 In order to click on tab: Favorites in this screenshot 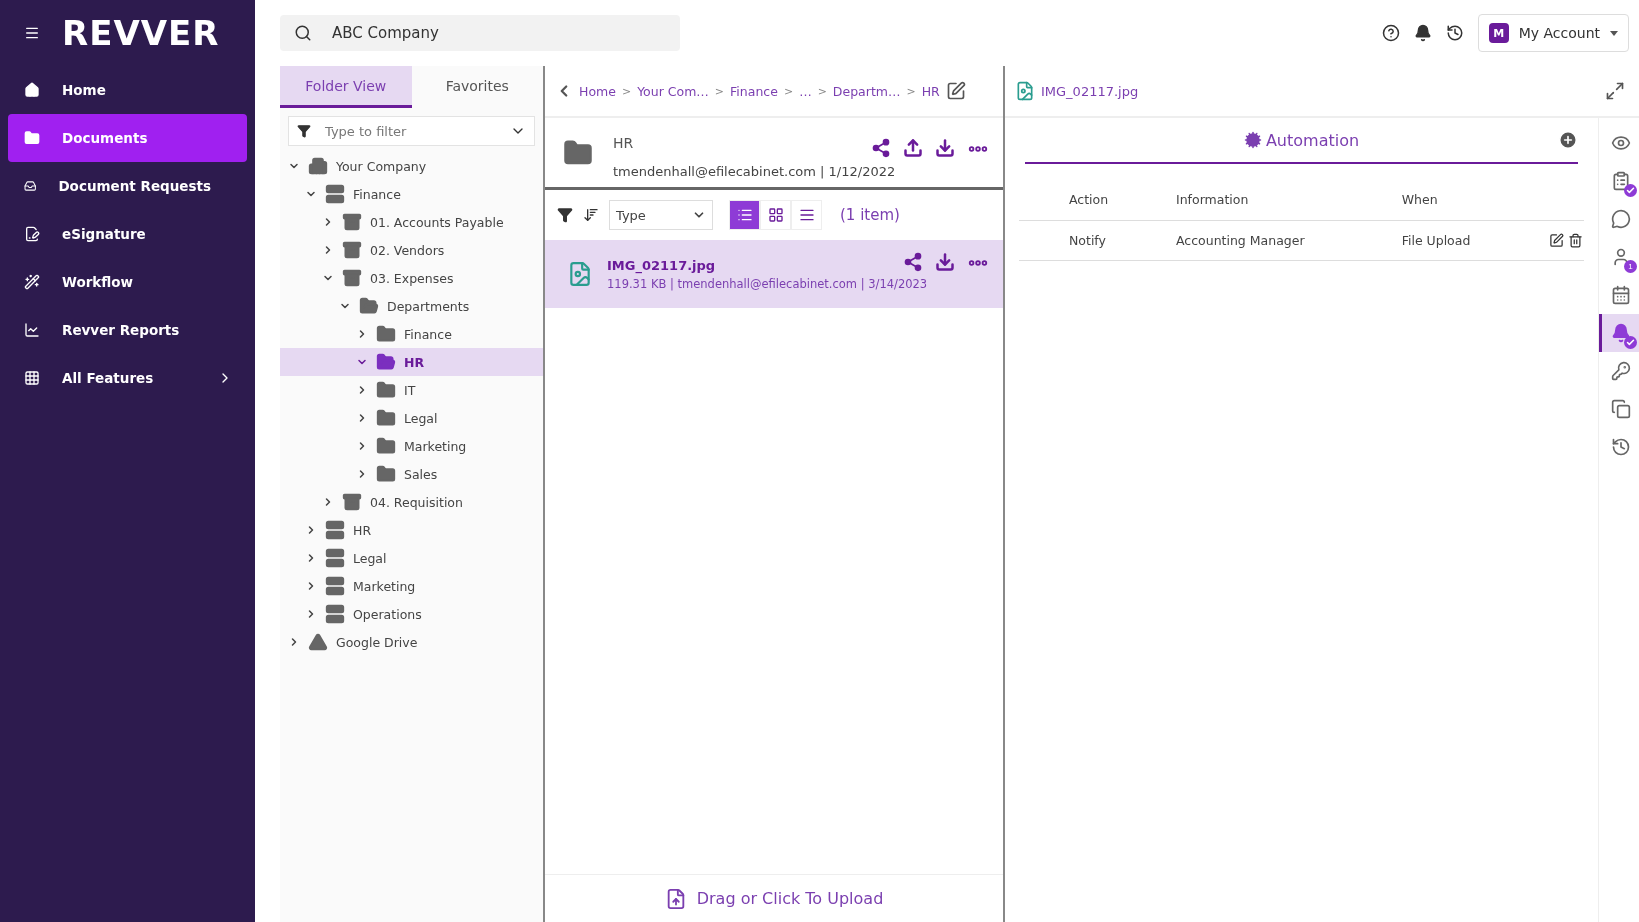, I will do `click(477, 87)`.